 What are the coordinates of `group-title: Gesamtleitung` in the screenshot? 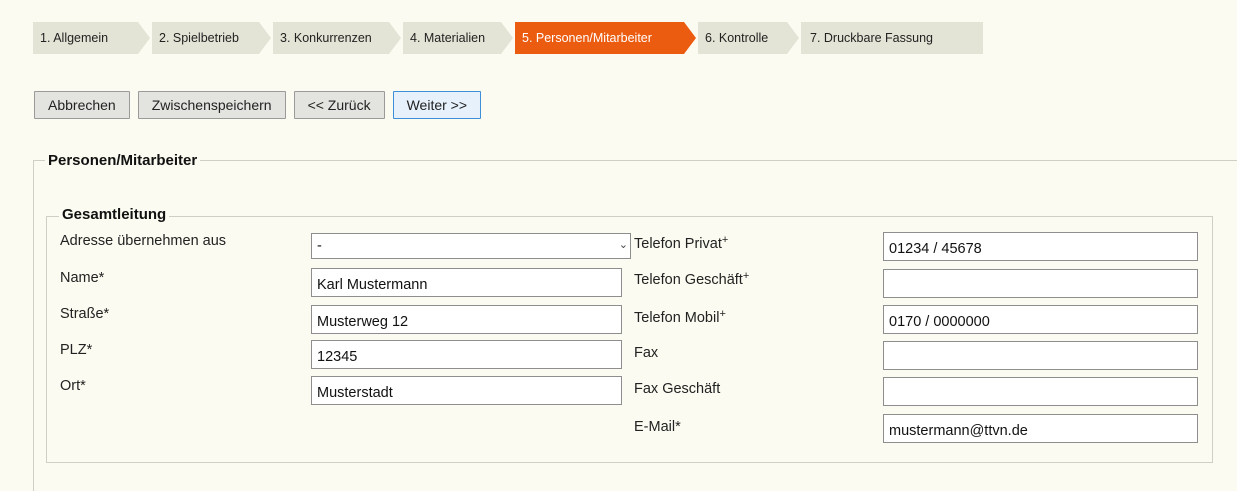 It's located at (114, 214).